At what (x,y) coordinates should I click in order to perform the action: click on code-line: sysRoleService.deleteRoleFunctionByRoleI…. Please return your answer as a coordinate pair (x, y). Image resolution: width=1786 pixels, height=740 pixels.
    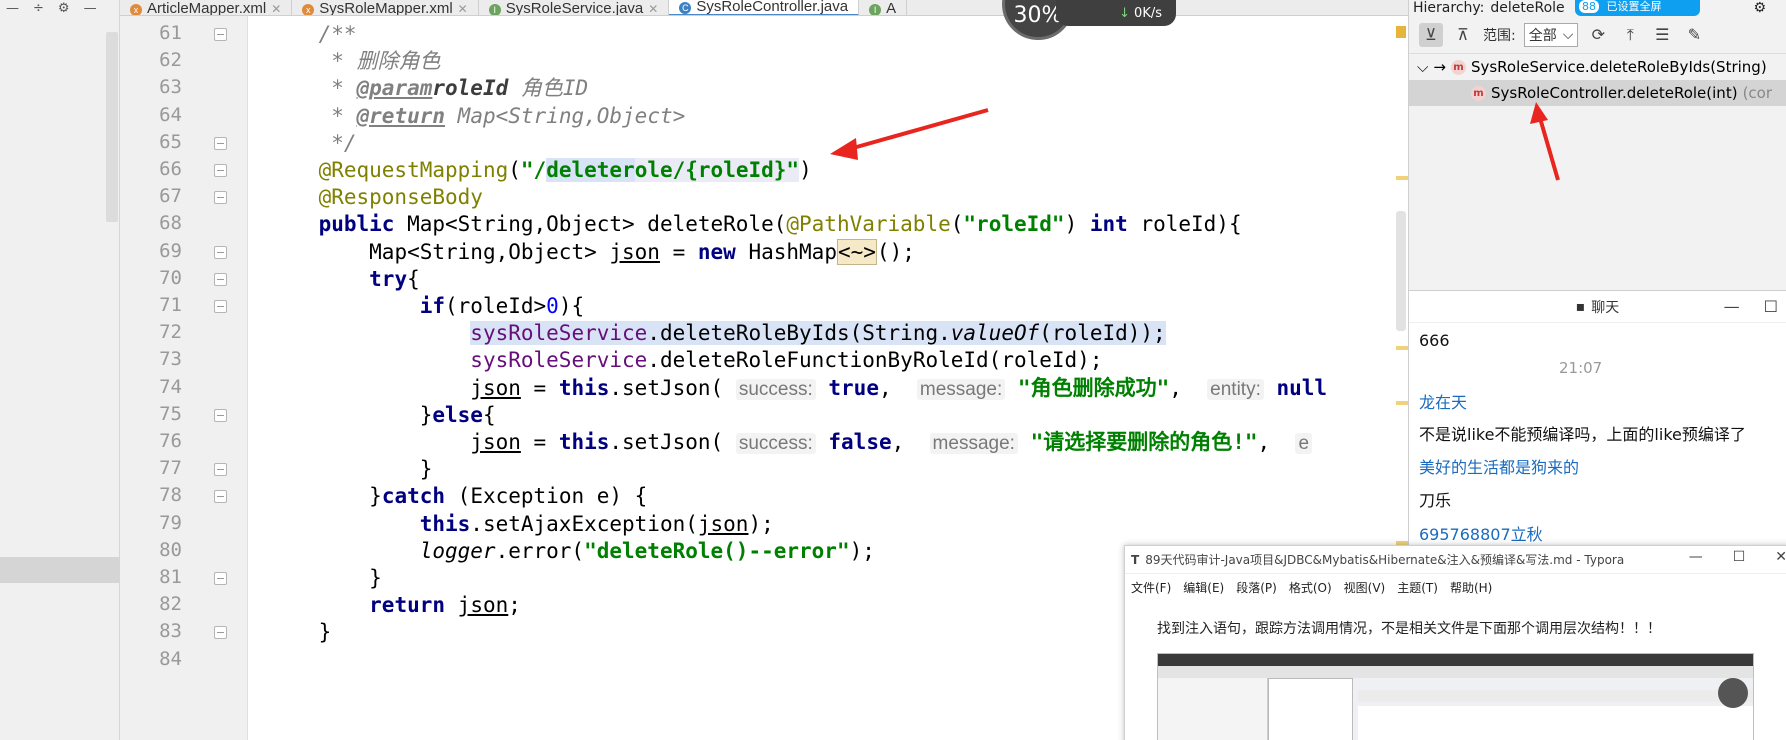
    Looking at the image, I should click on (764, 360).